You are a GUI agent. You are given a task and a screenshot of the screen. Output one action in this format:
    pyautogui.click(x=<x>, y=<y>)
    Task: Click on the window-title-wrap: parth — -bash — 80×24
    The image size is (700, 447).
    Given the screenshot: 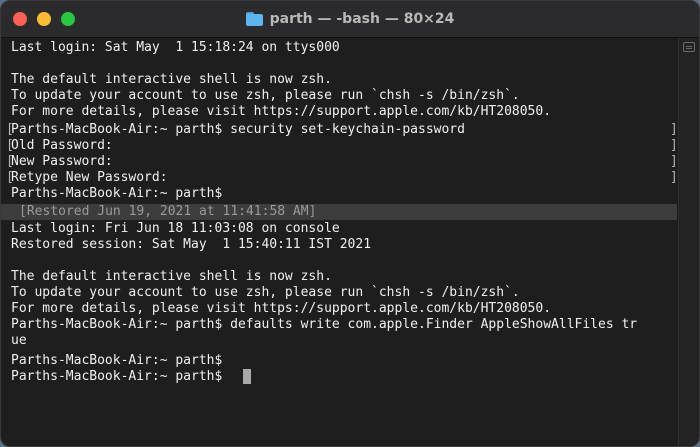 What is the action you would take?
    pyautogui.click(x=350, y=19)
    